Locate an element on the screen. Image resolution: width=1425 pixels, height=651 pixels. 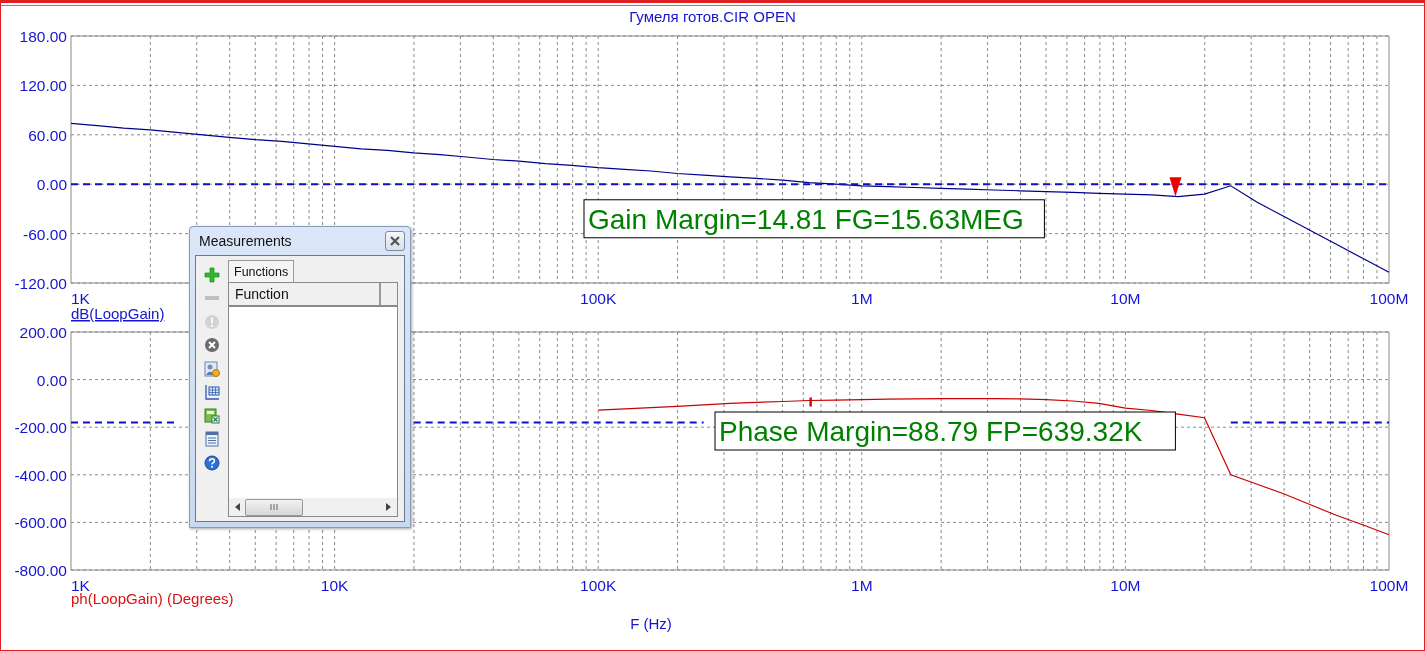
close-button is located at coordinates (395, 241).